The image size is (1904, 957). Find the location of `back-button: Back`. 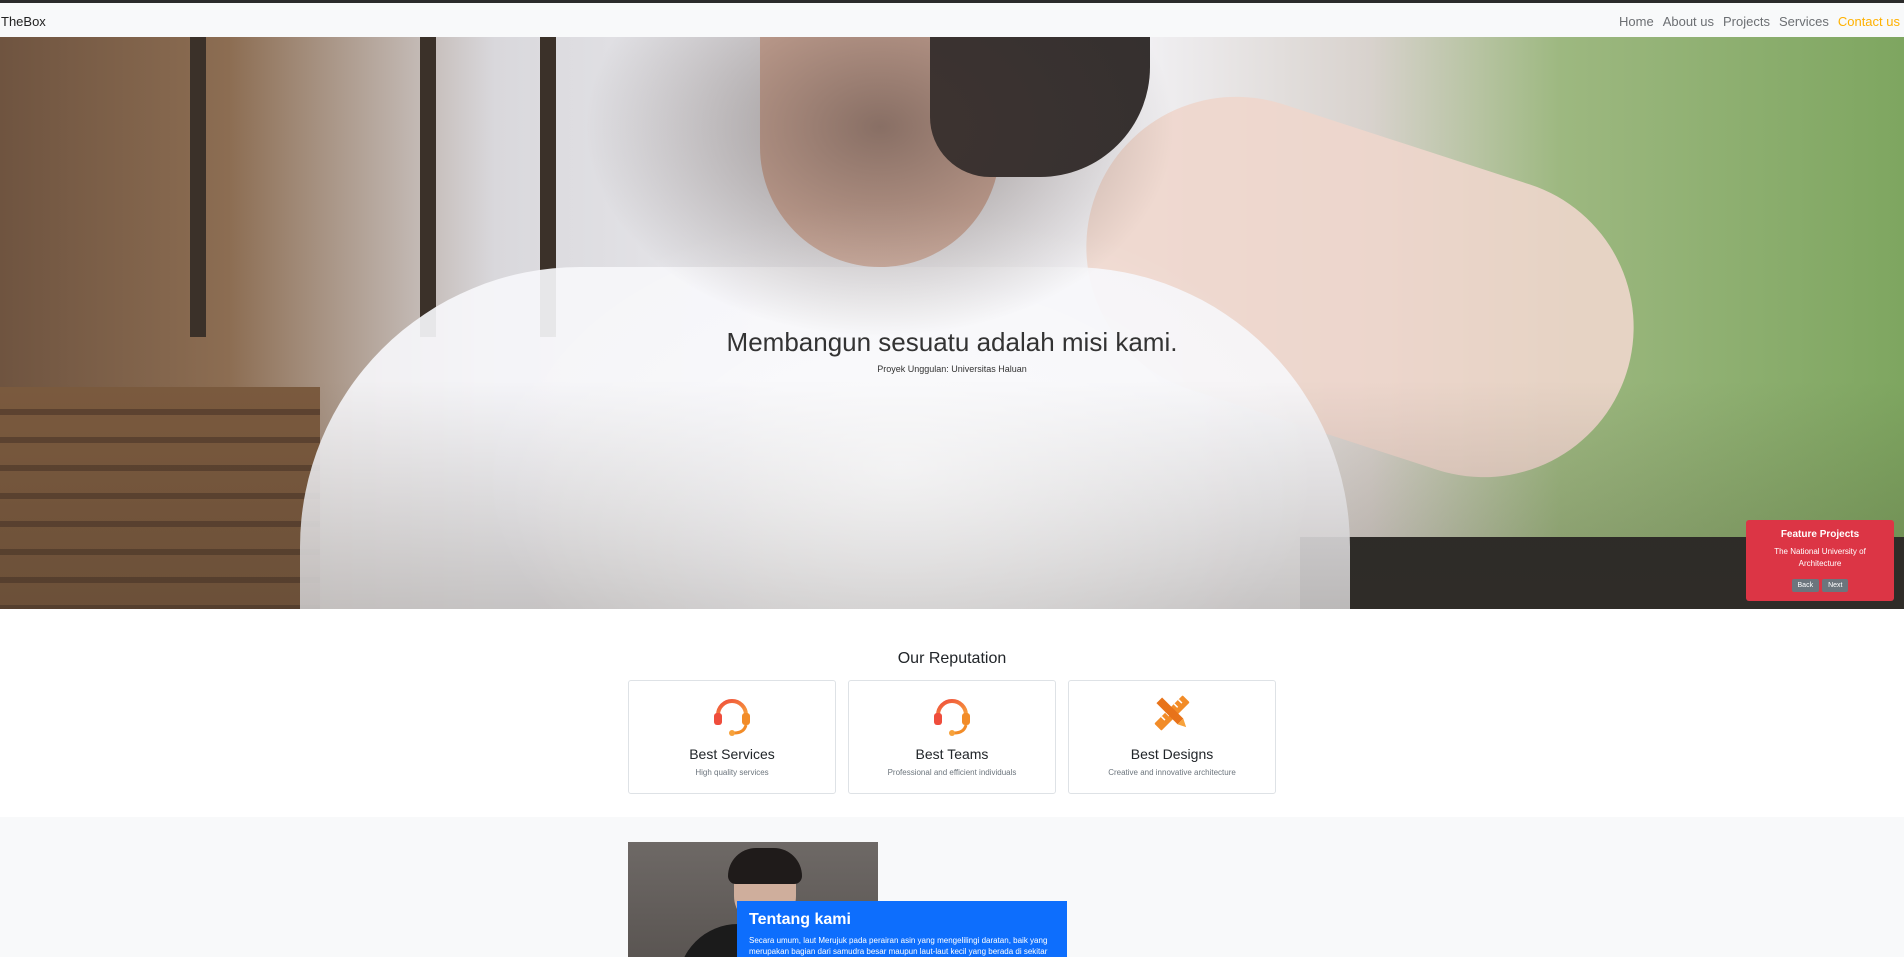

back-button: Back is located at coordinates (1805, 585).